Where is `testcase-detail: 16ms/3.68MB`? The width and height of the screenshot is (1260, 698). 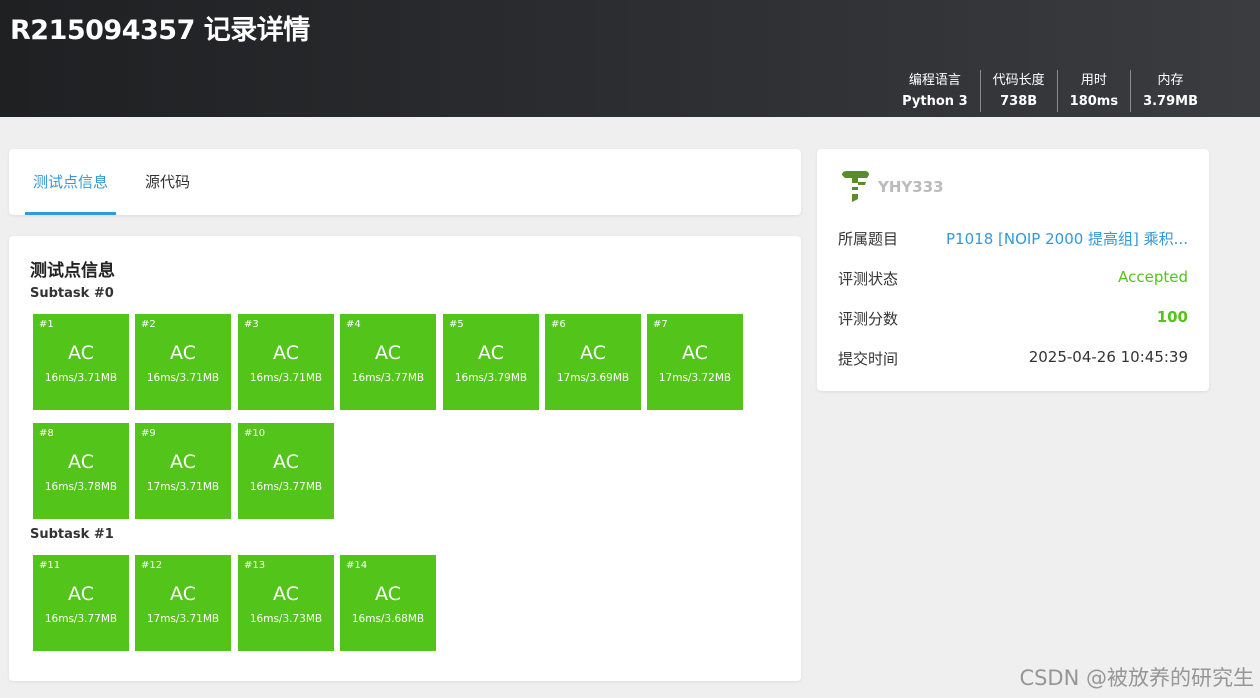 testcase-detail: 16ms/3.68MB is located at coordinates (388, 619).